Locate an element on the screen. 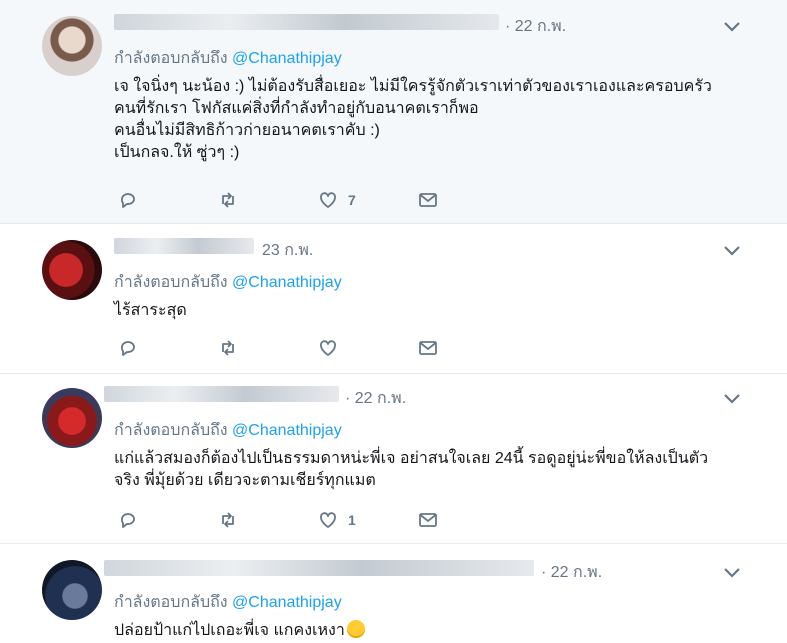  like-button: 1 is located at coordinates (337, 520).